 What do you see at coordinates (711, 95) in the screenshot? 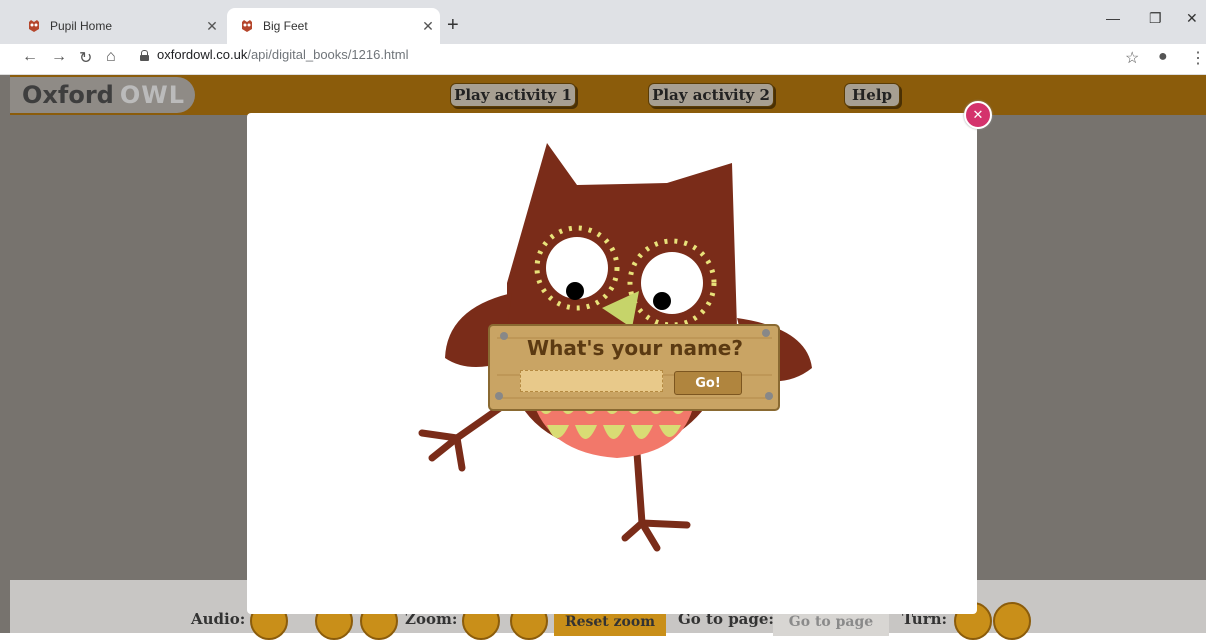
I see `play-activity-2-button: Play activity 2` at bounding box center [711, 95].